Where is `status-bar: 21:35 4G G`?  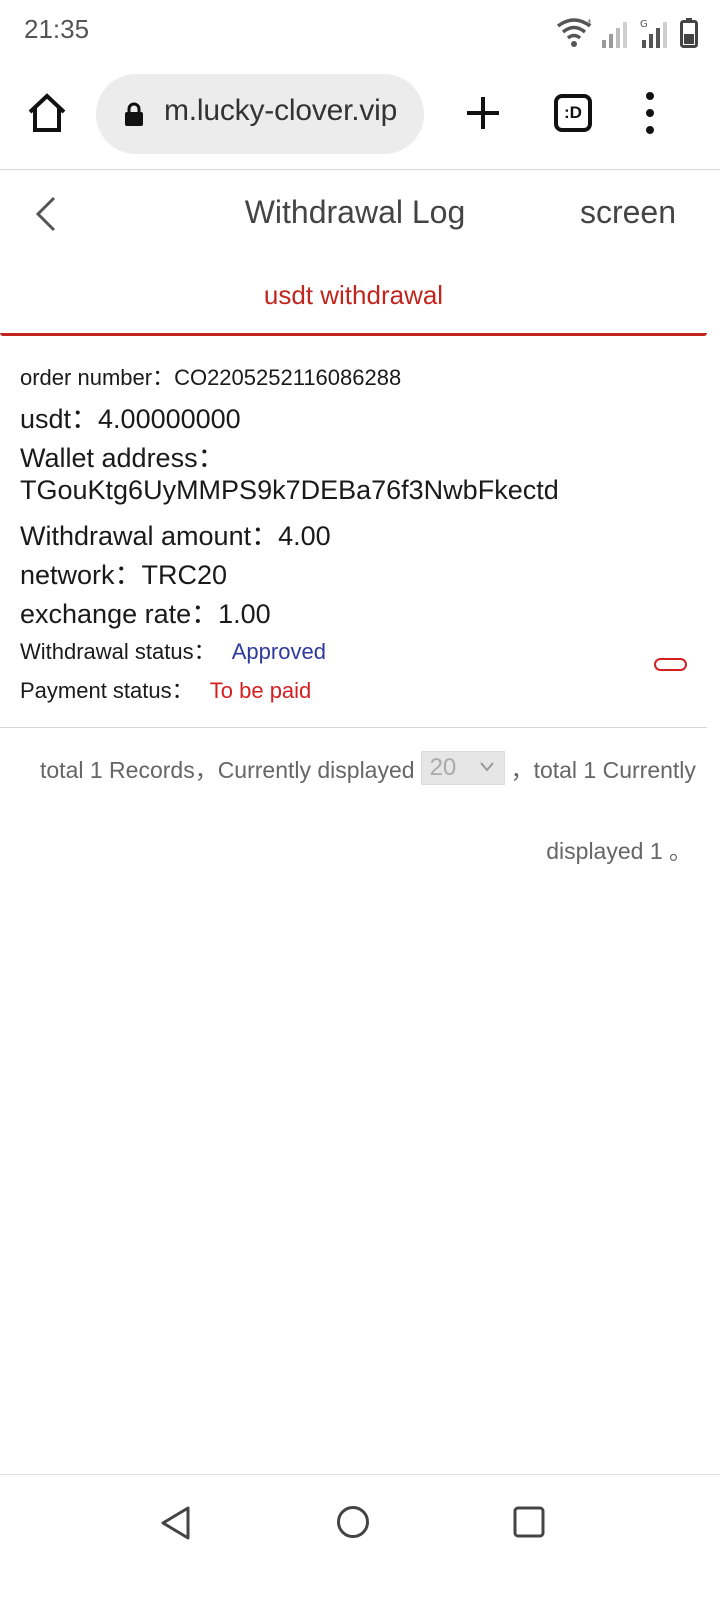 status-bar: 21:35 4G G is located at coordinates (360, 32).